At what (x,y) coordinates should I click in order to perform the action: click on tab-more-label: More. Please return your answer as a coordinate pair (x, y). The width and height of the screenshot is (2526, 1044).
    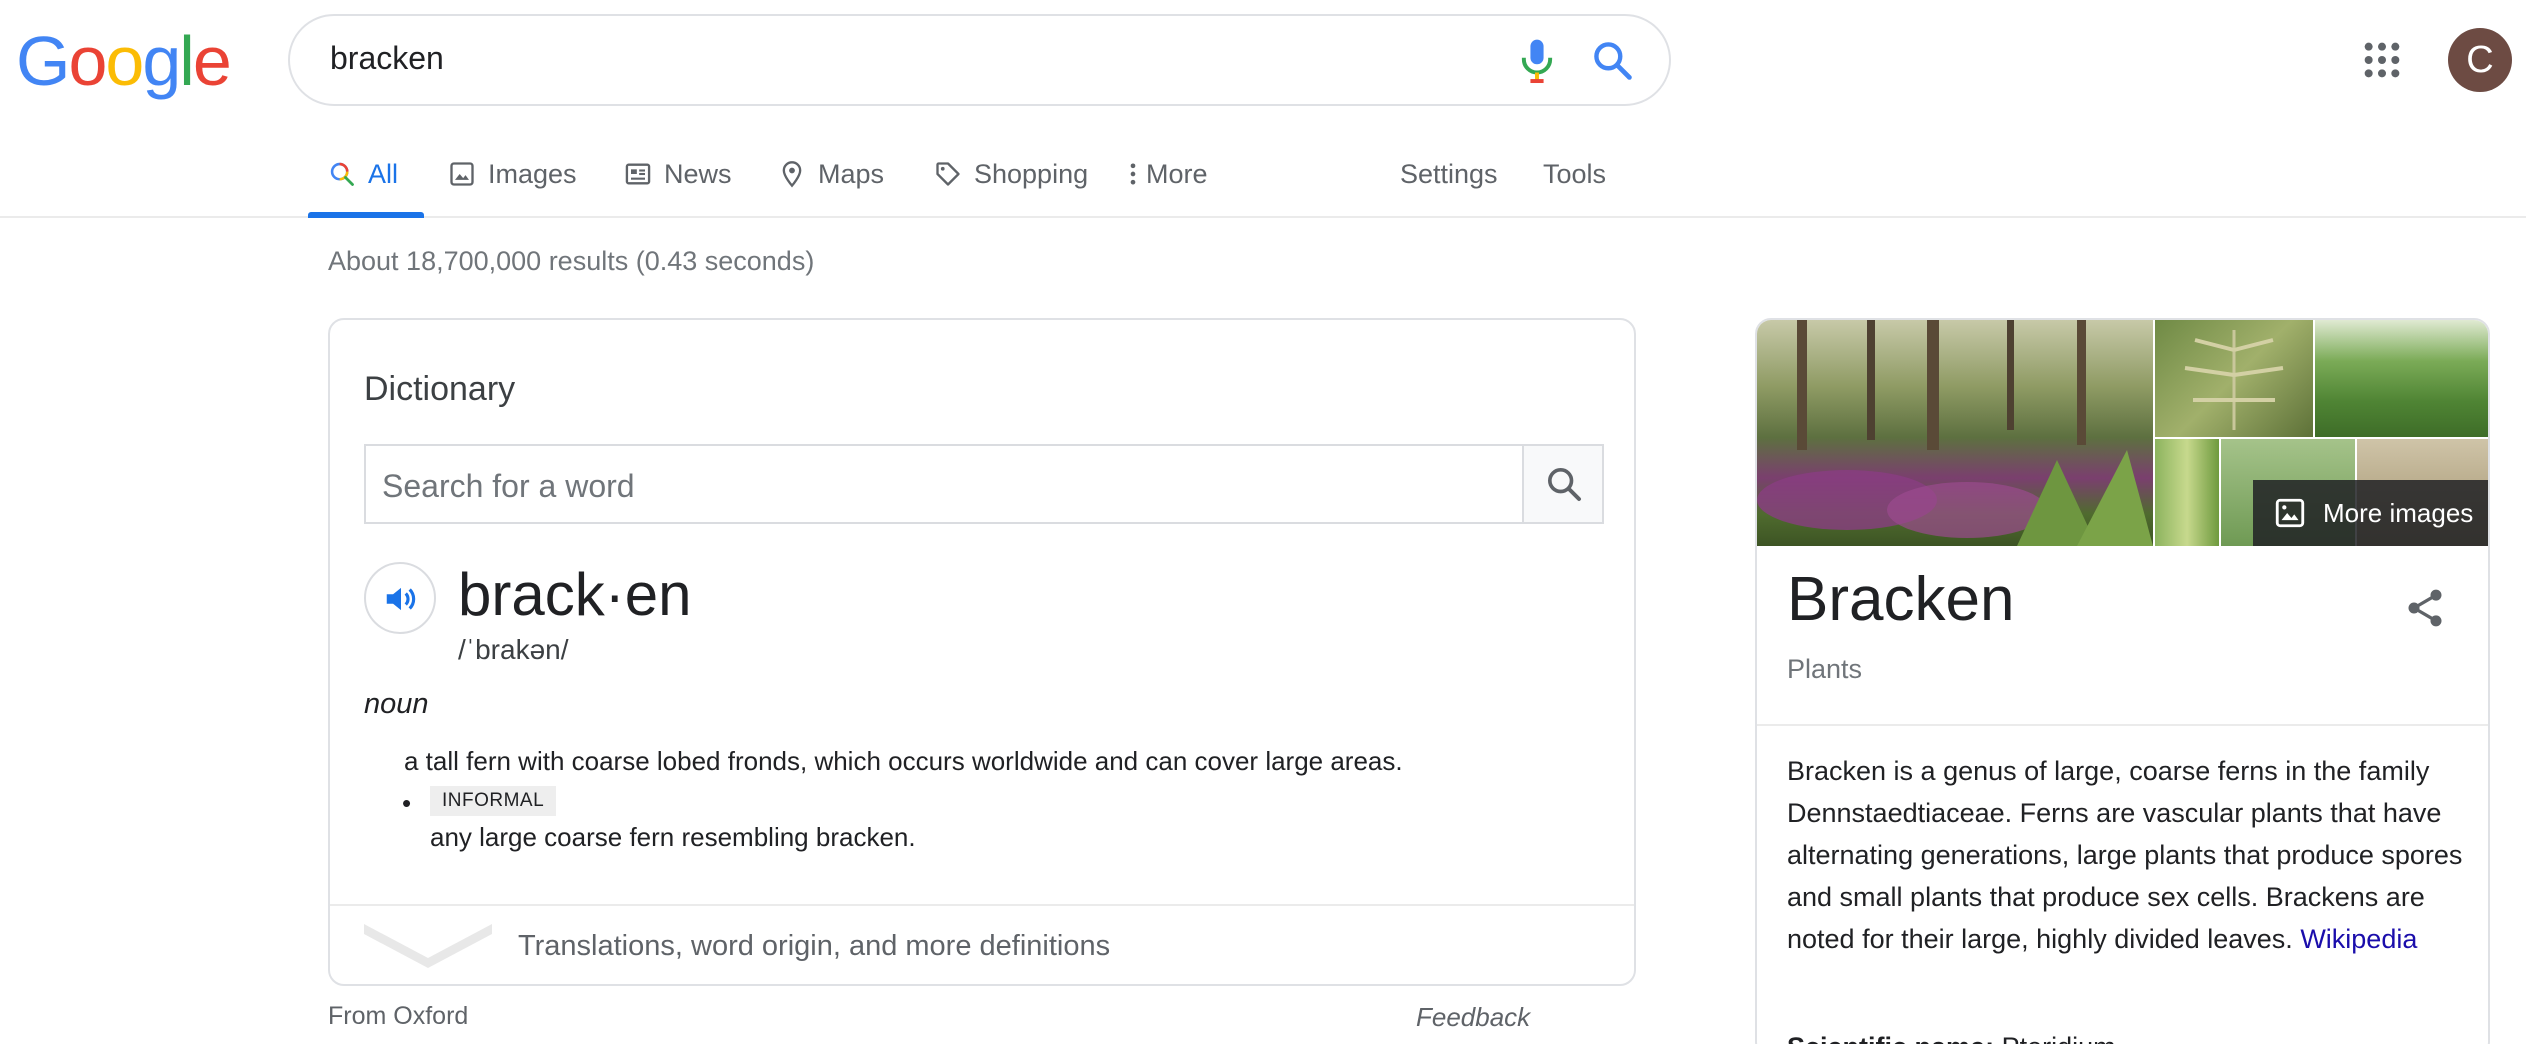
    Looking at the image, I should click on (1177, 173).